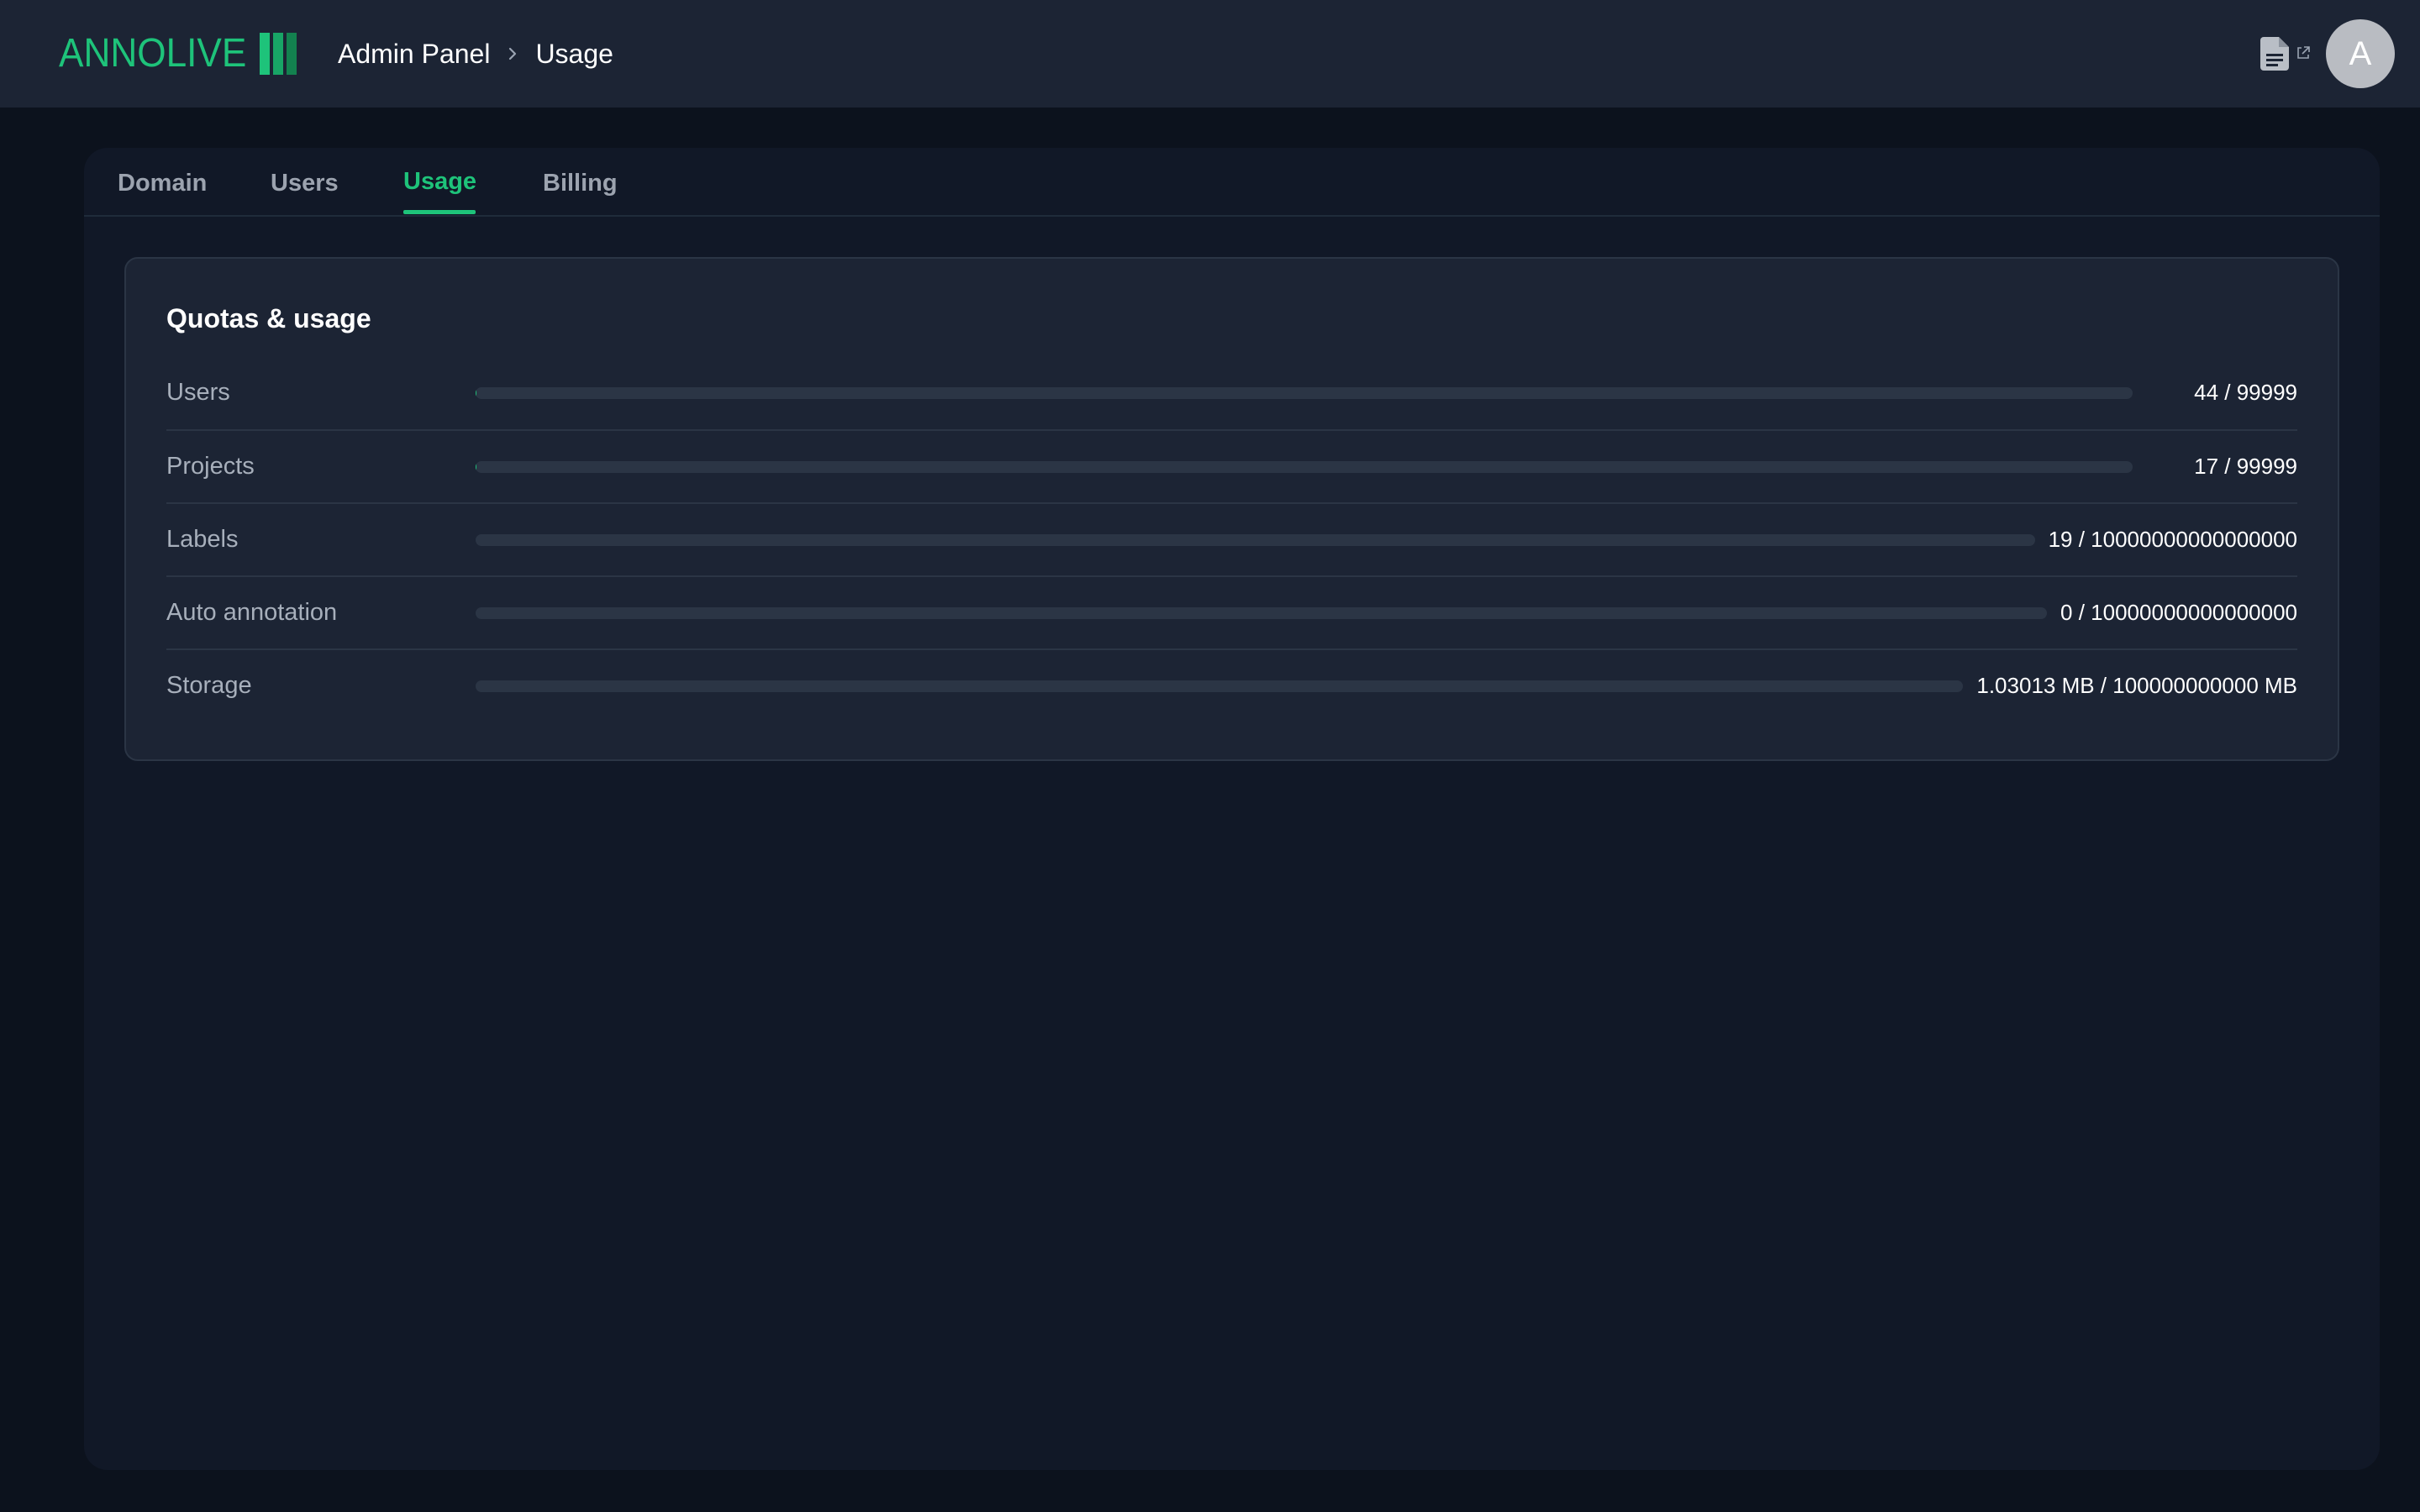 Image resolution: width=2420 pixels, height=1512 pixels. What do you see at coordinates (162, 183) in the screenshot?
I see `tab-domain: Domain` at bounding box center [162, 183].